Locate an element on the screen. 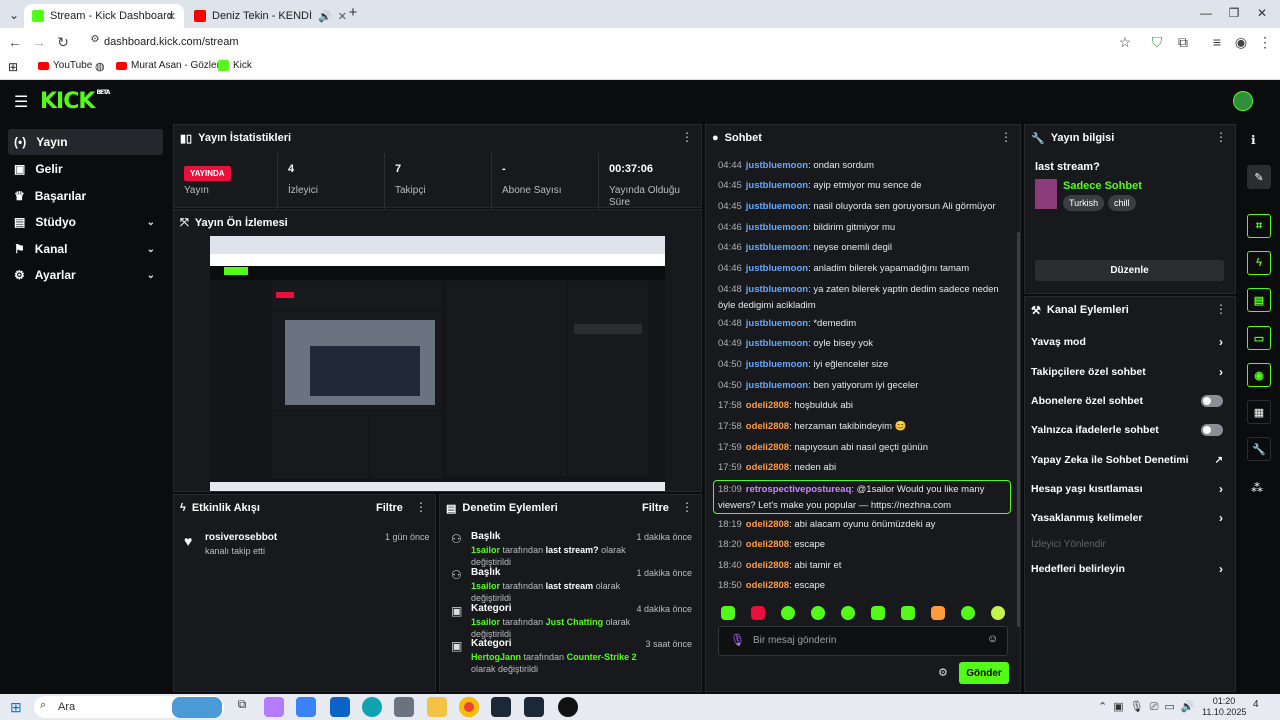  new-tab-icon: + is located at coordinates (353, 12).